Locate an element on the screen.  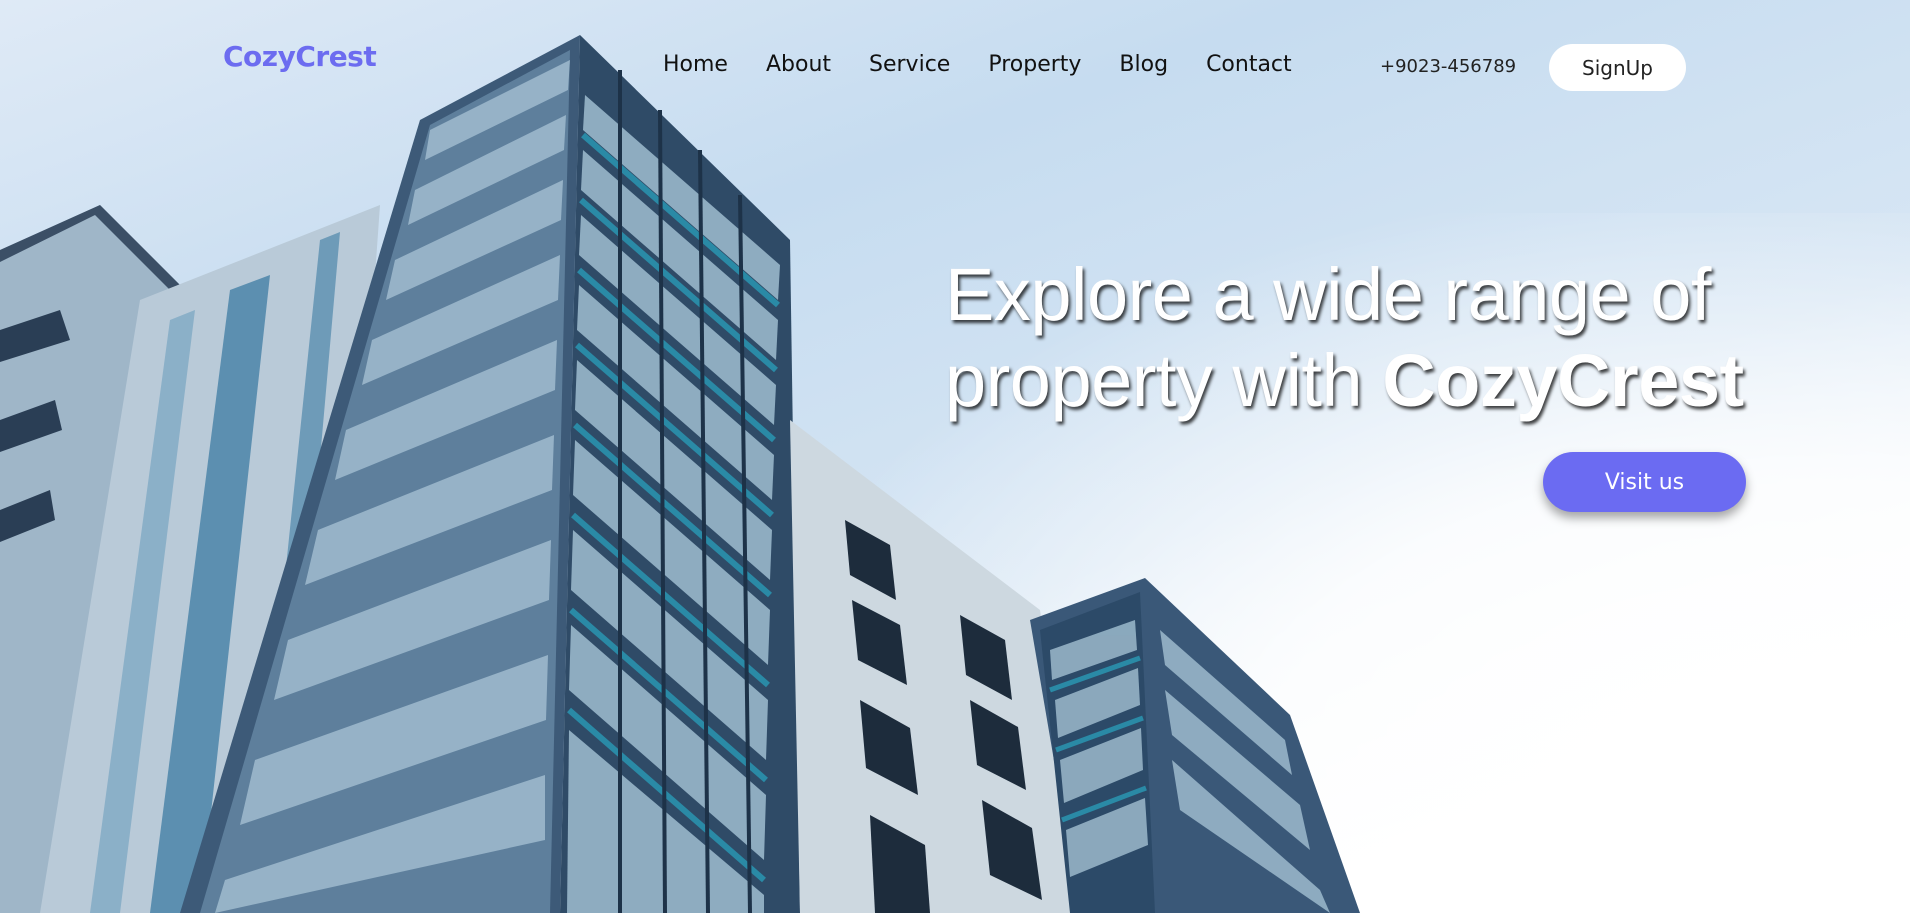
headline-line-1: Explore a wide range of is located at coordinates (1328, 294).